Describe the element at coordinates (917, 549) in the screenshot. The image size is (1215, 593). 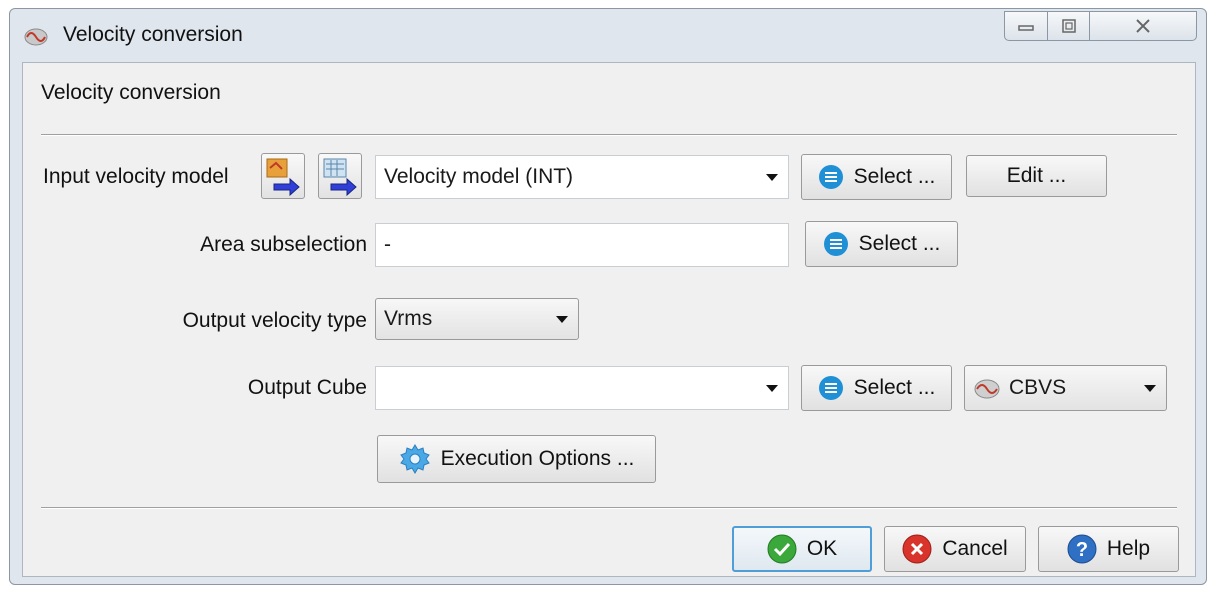
I see `cancel-icon` at that location.